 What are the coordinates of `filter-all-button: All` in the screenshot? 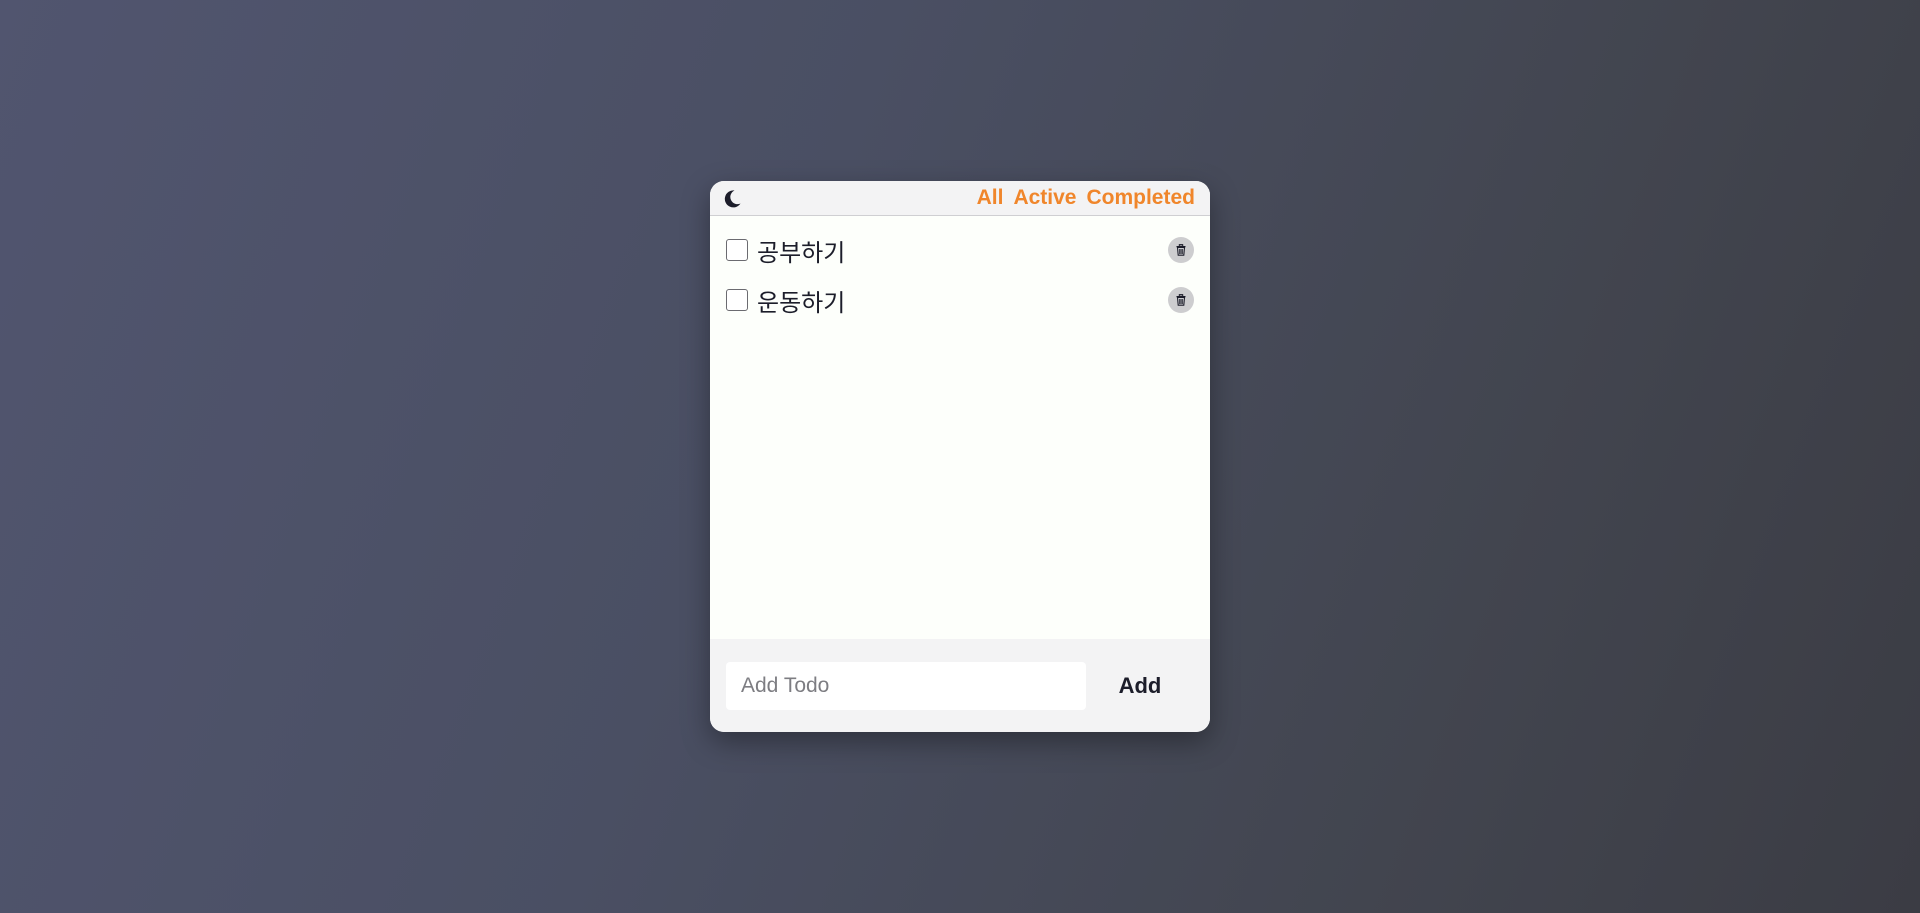 It's located at (990, 198).